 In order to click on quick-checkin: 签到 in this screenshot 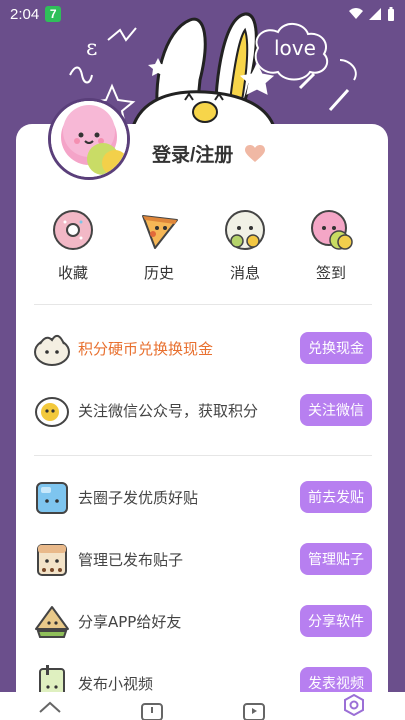, I will do `click(331, 248)`.